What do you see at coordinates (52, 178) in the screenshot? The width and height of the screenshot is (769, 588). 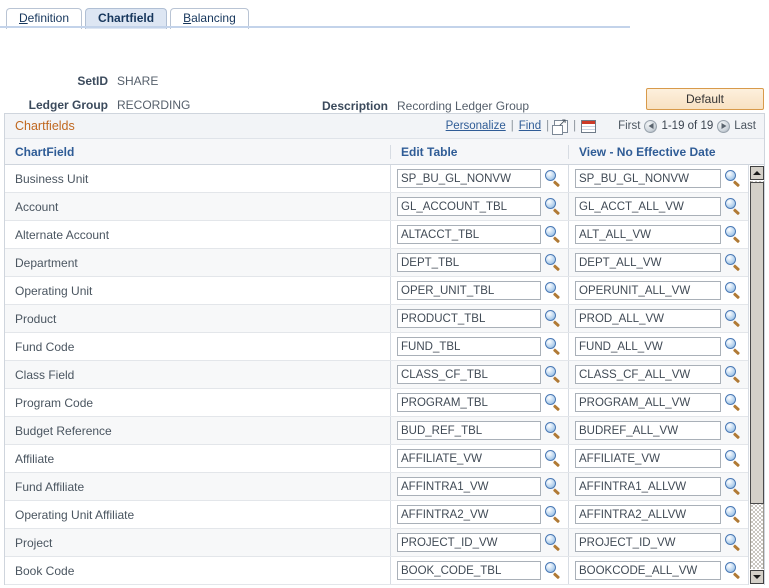 I see `cell-chartfield-name: Business Unit` at bounding box center [52, 178].